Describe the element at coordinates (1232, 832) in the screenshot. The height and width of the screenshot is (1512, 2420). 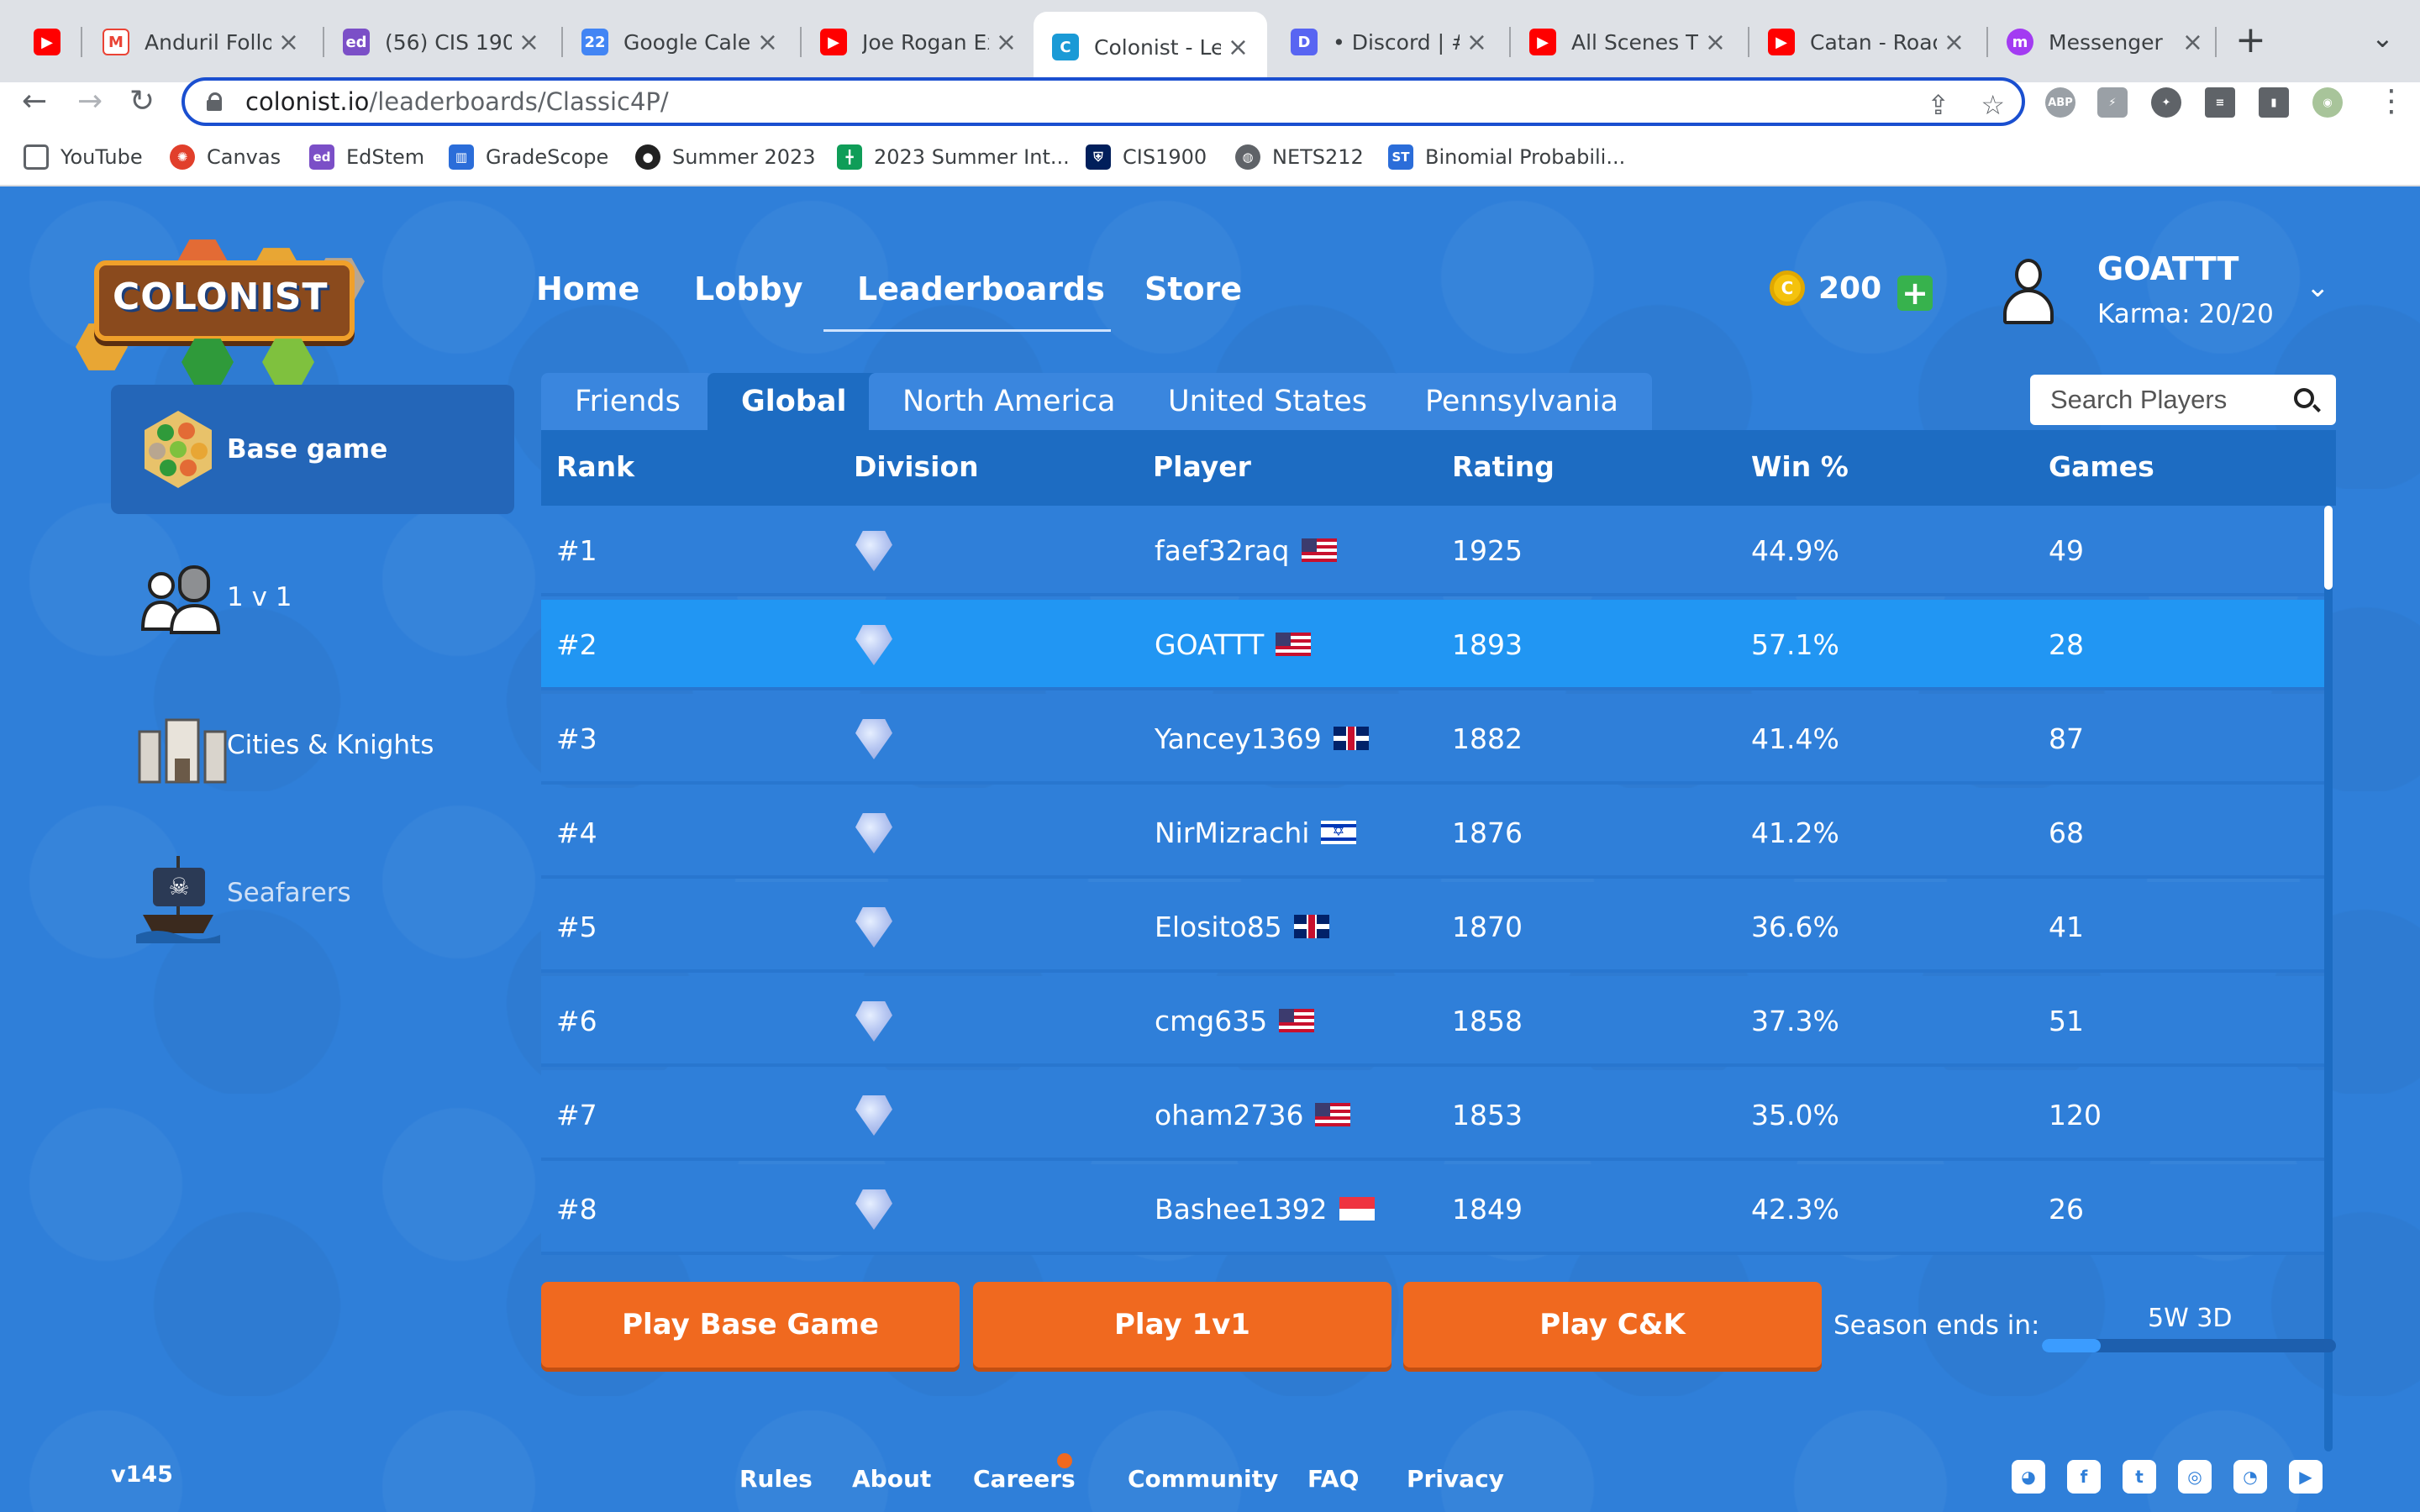
I see `player-name: NirMizrachi` at that location.